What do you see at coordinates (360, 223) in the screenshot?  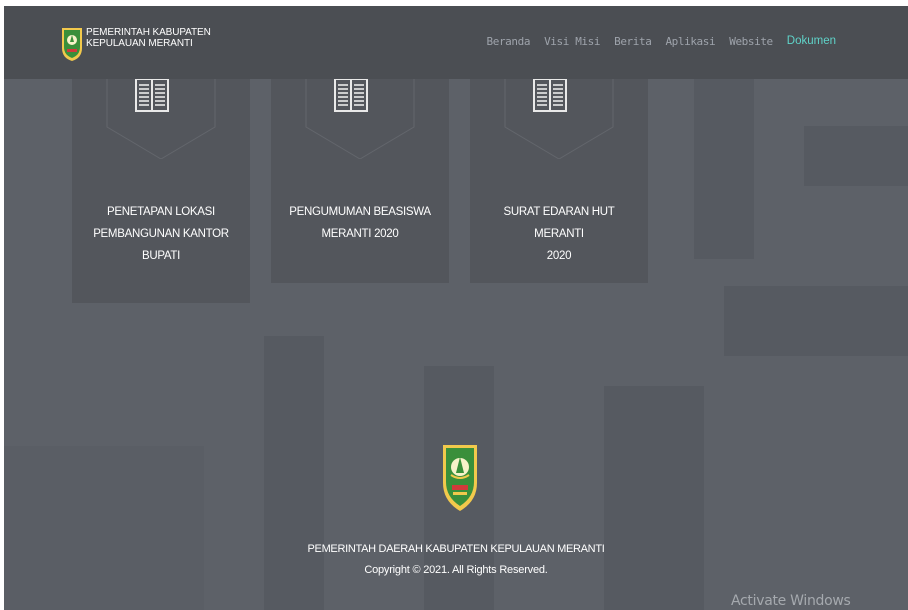 I see `card-title: PENGUMUMAN BEASISWA MERANTI 2020` at bounding box center [360, 223].